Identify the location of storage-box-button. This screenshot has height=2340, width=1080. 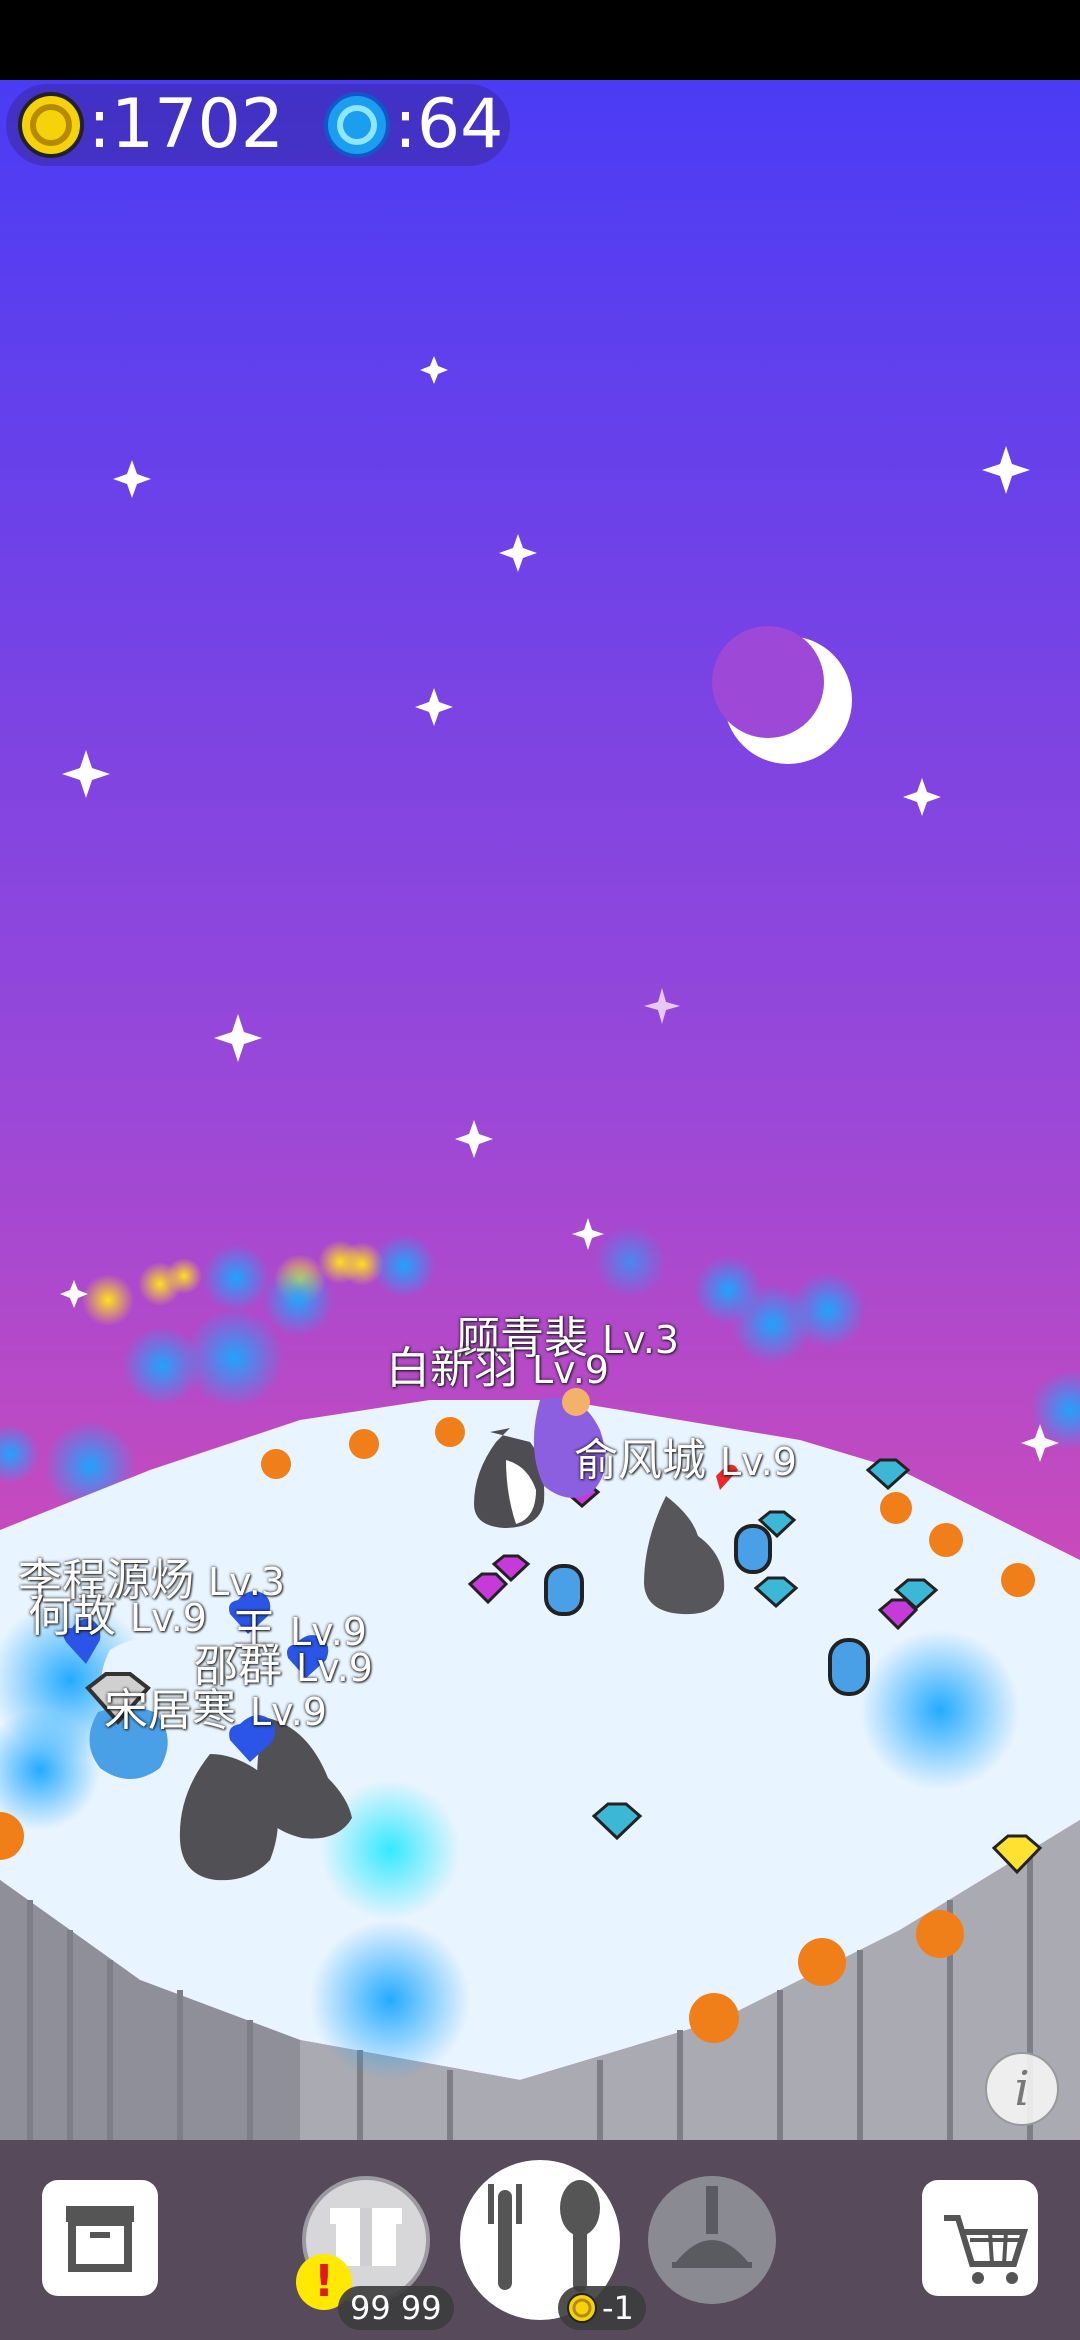
(100, 2238).